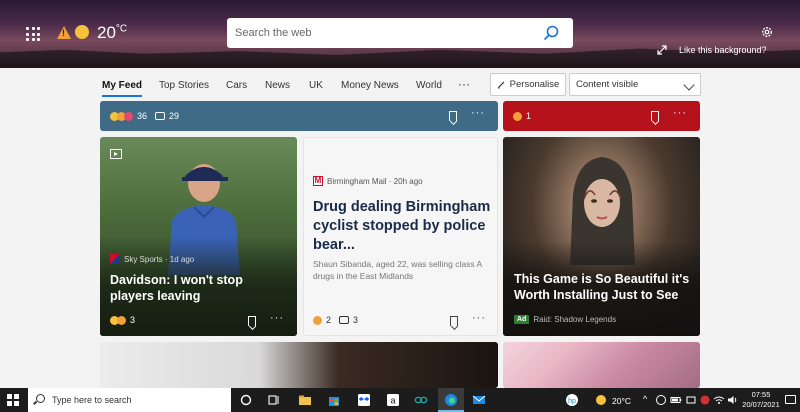 The image size is (800, 412). Describe the element at coordinates (299, 116) in the screenshot. I see `news-card-partial-left: 36 29 ···` at that location.